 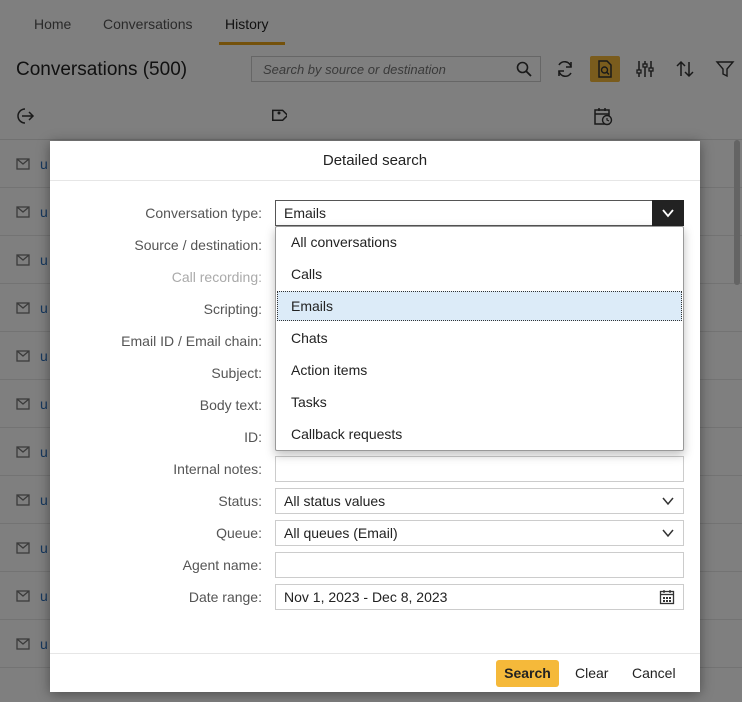 I want to click on dropdown-toggle, so click(x=668, y=213).